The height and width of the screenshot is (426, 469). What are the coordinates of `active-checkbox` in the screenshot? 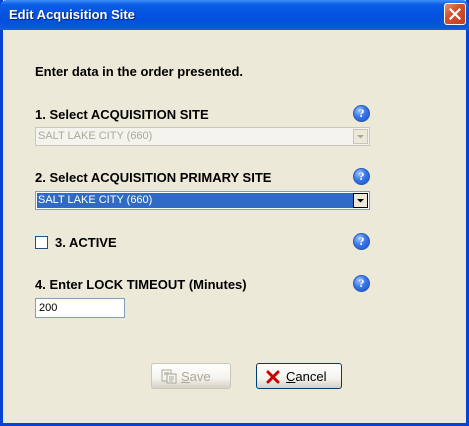 It's located at (41, 242).